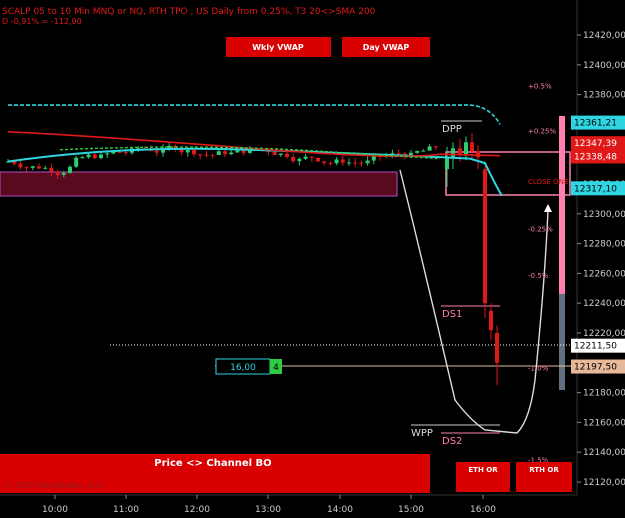 This screenshot has height=518, width=625. What do you see at coordinates (548, 208) in the screenshot?
I see `arrow-head-icon` at bounding box center [548, 208].